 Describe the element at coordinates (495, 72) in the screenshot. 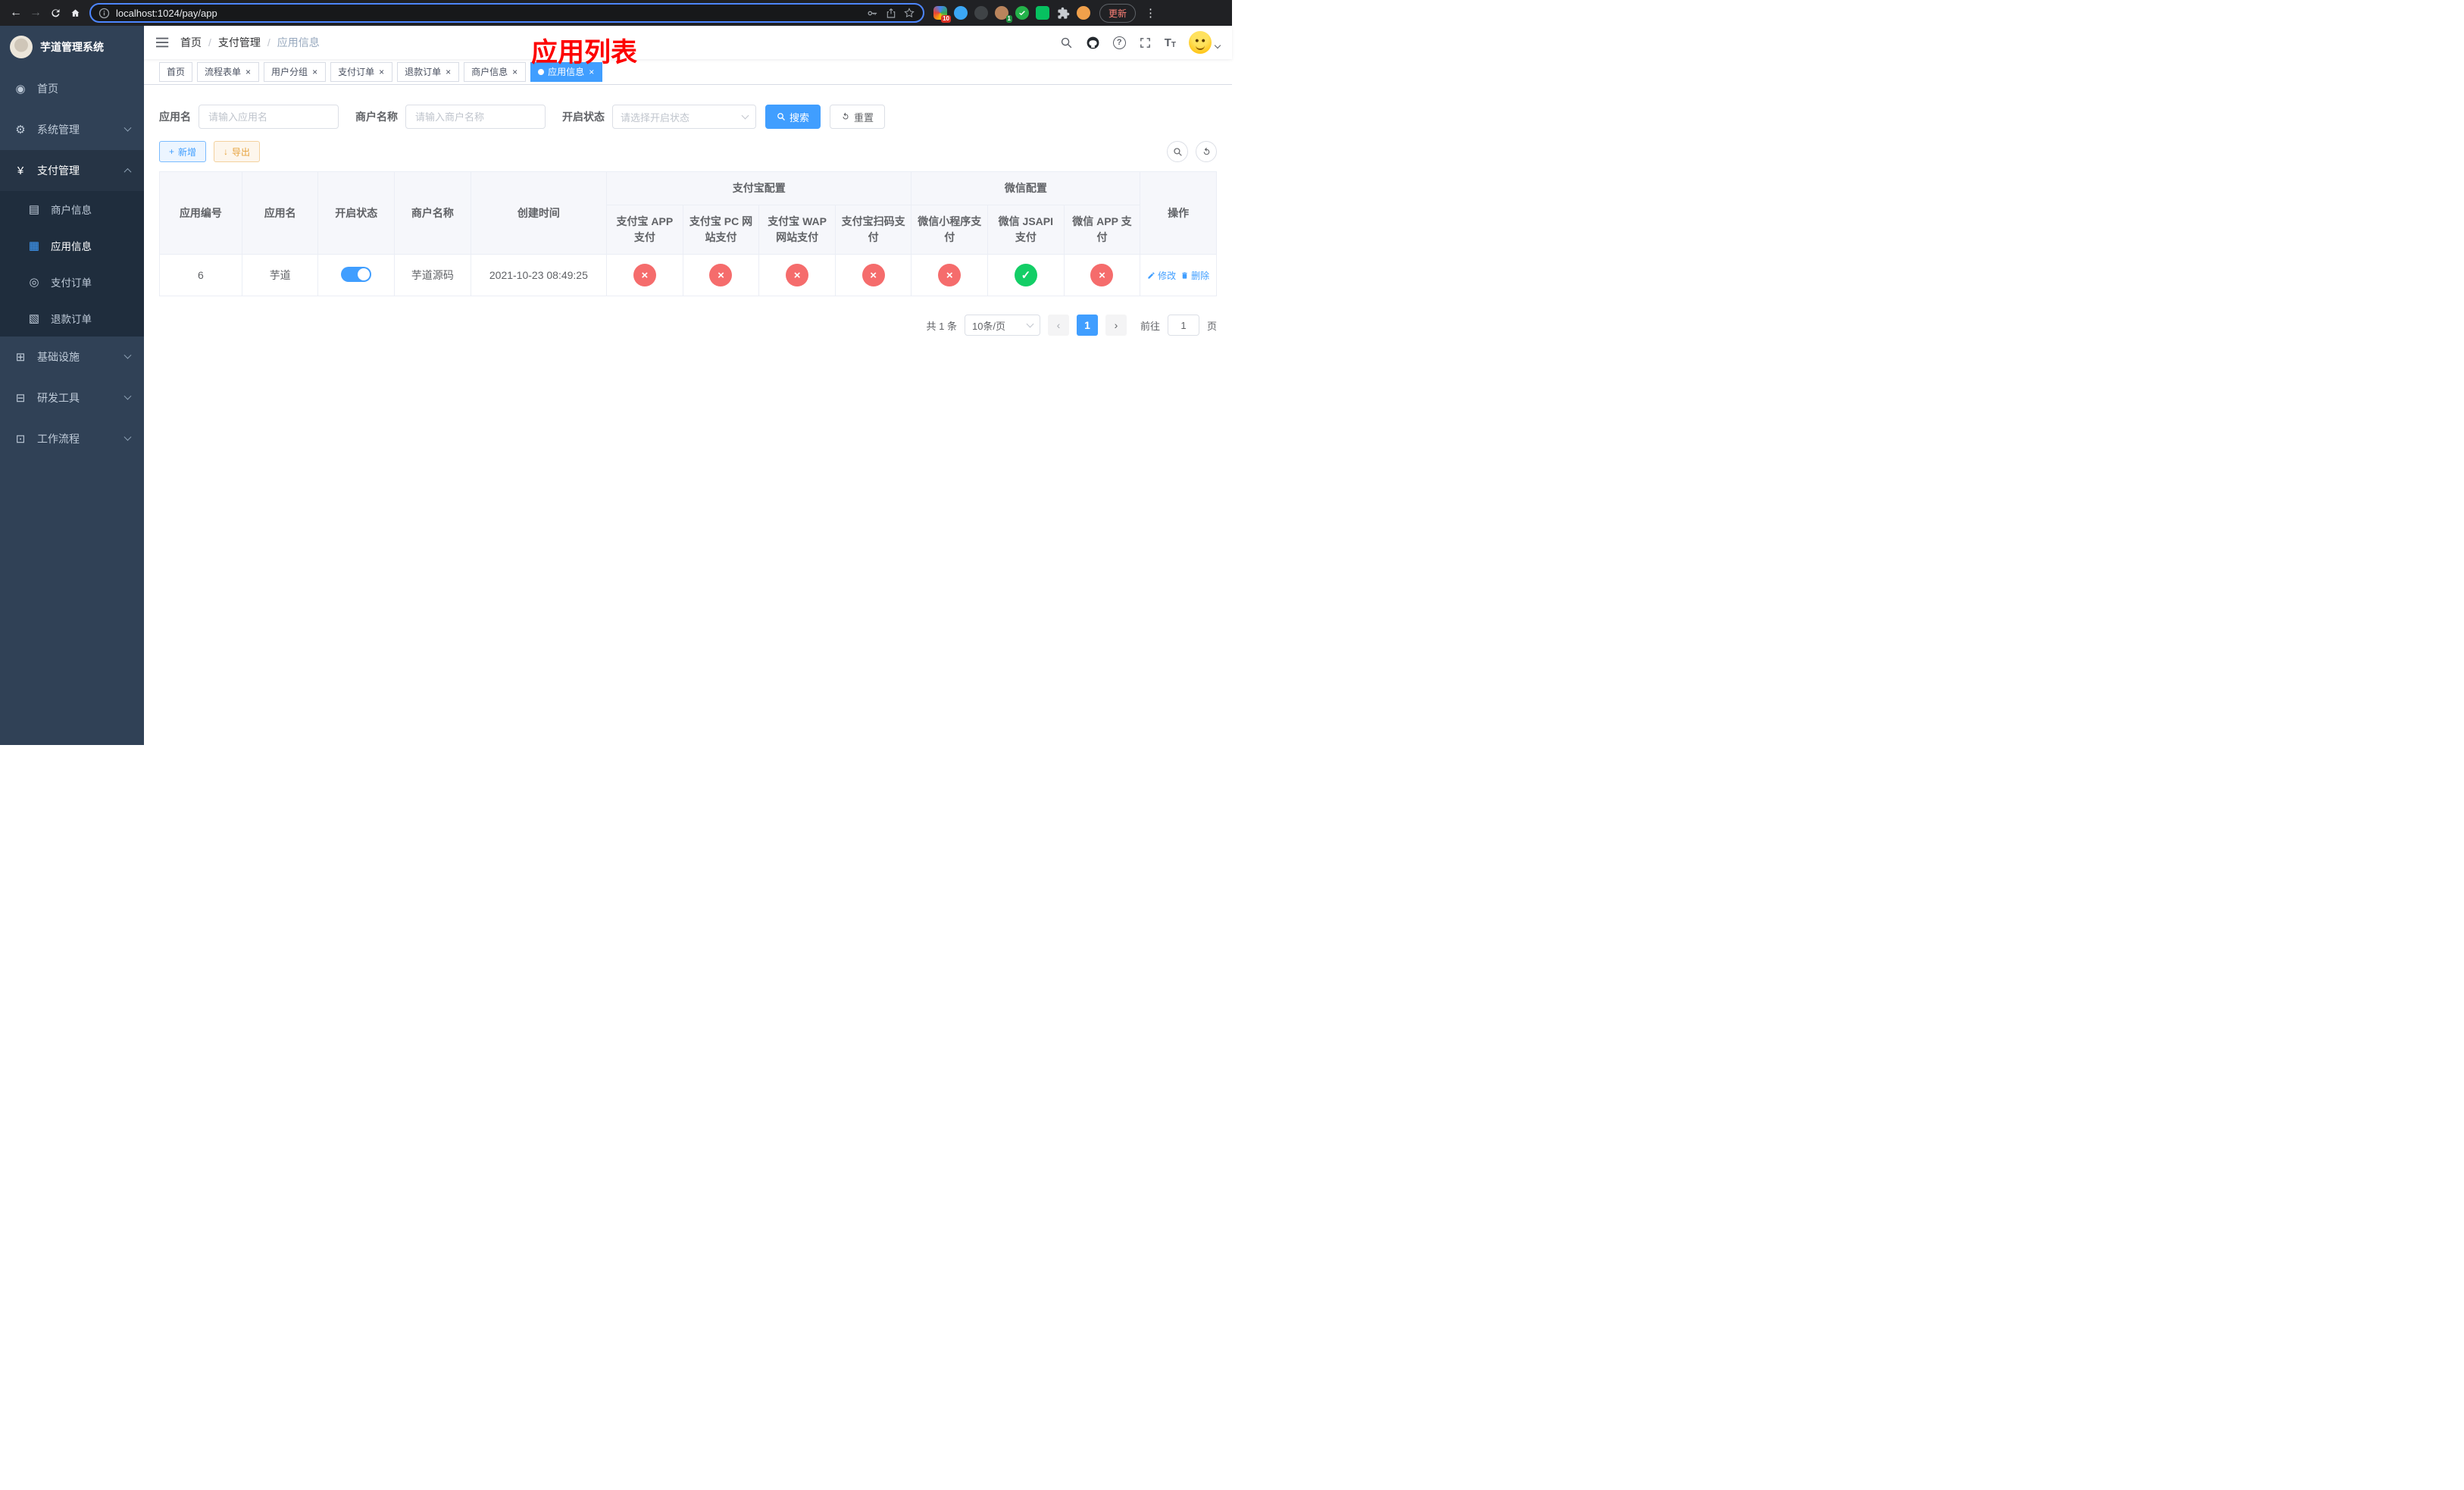

I see `tab-merchant-info: 商户信息 ×` at that location.